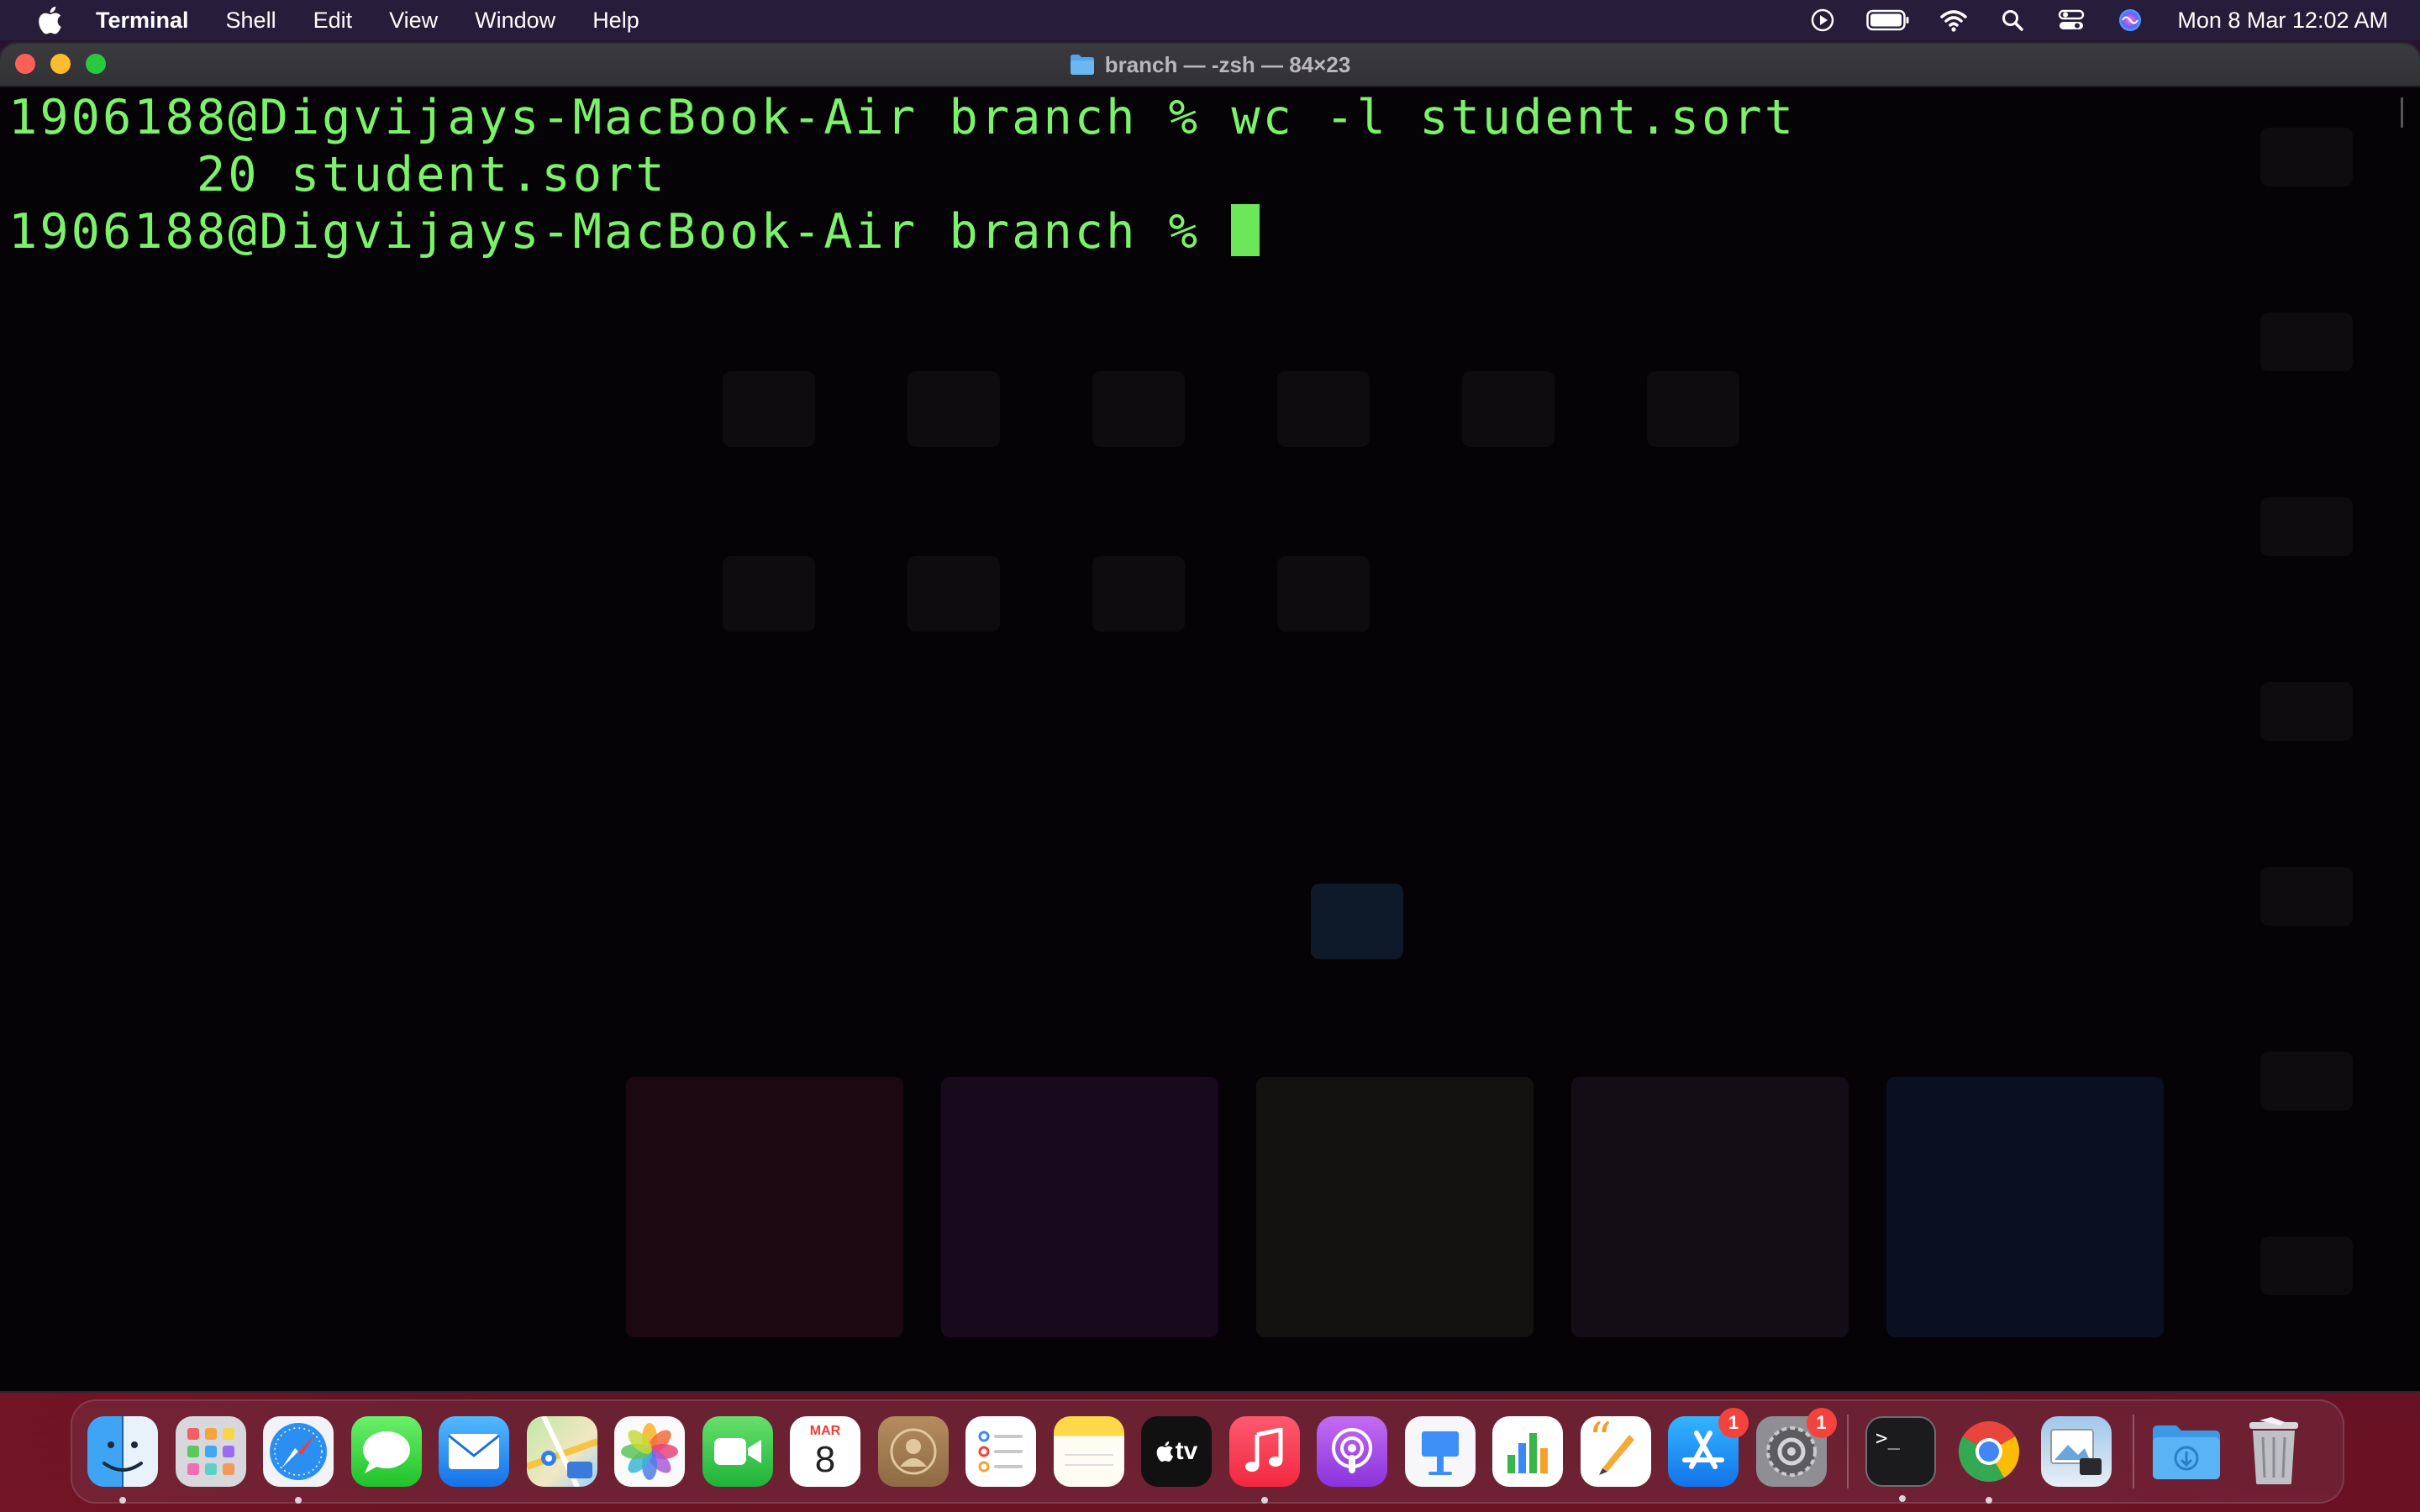 This screenshot has height=1512, width=2420. I want to click on dock-photos, so click(649, 1451).